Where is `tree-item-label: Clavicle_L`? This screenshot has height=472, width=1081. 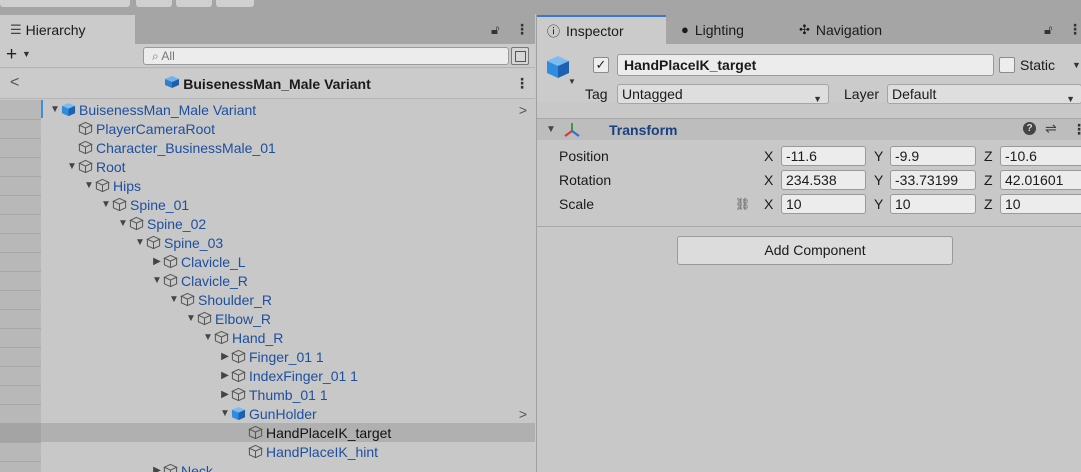
tree-item-label: Clavicle_L is located at coordinates (213, 261).